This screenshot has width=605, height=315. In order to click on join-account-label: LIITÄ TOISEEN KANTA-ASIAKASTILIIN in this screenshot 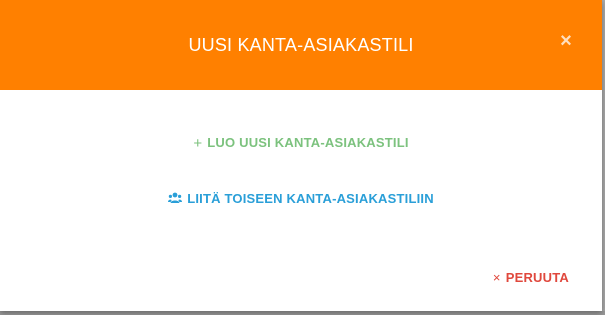, I will do `click(310, 198)`.